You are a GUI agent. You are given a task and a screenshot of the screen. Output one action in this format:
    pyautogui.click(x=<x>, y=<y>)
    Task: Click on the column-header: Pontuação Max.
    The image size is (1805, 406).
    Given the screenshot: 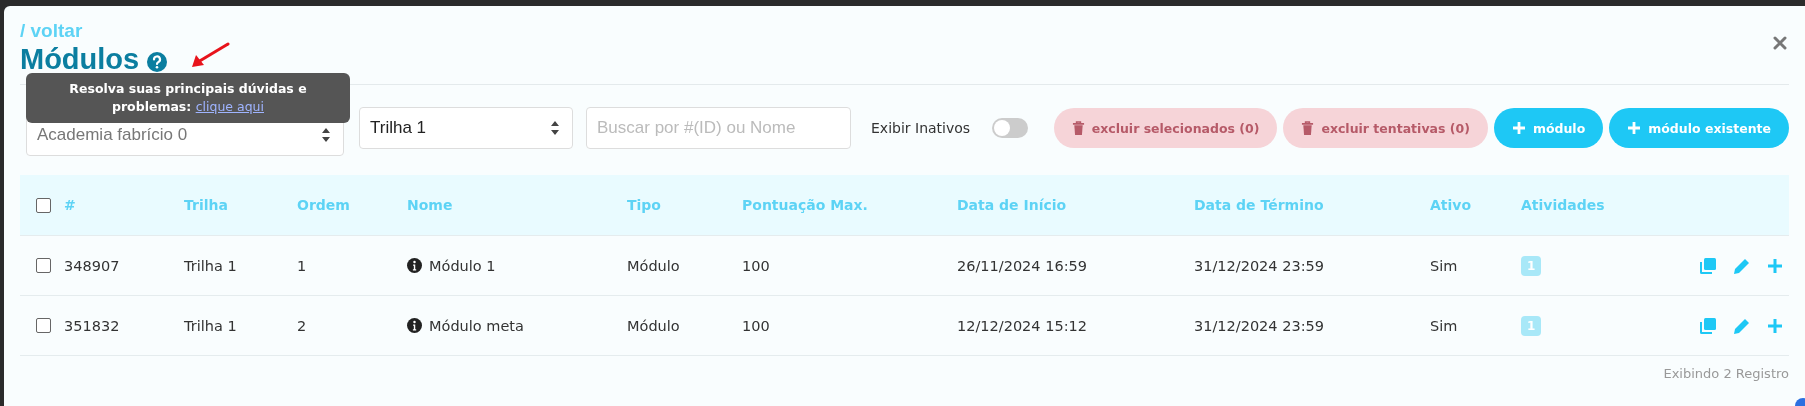 What is the action you would take?
    pyautogui.click(x=805, y=205)
    